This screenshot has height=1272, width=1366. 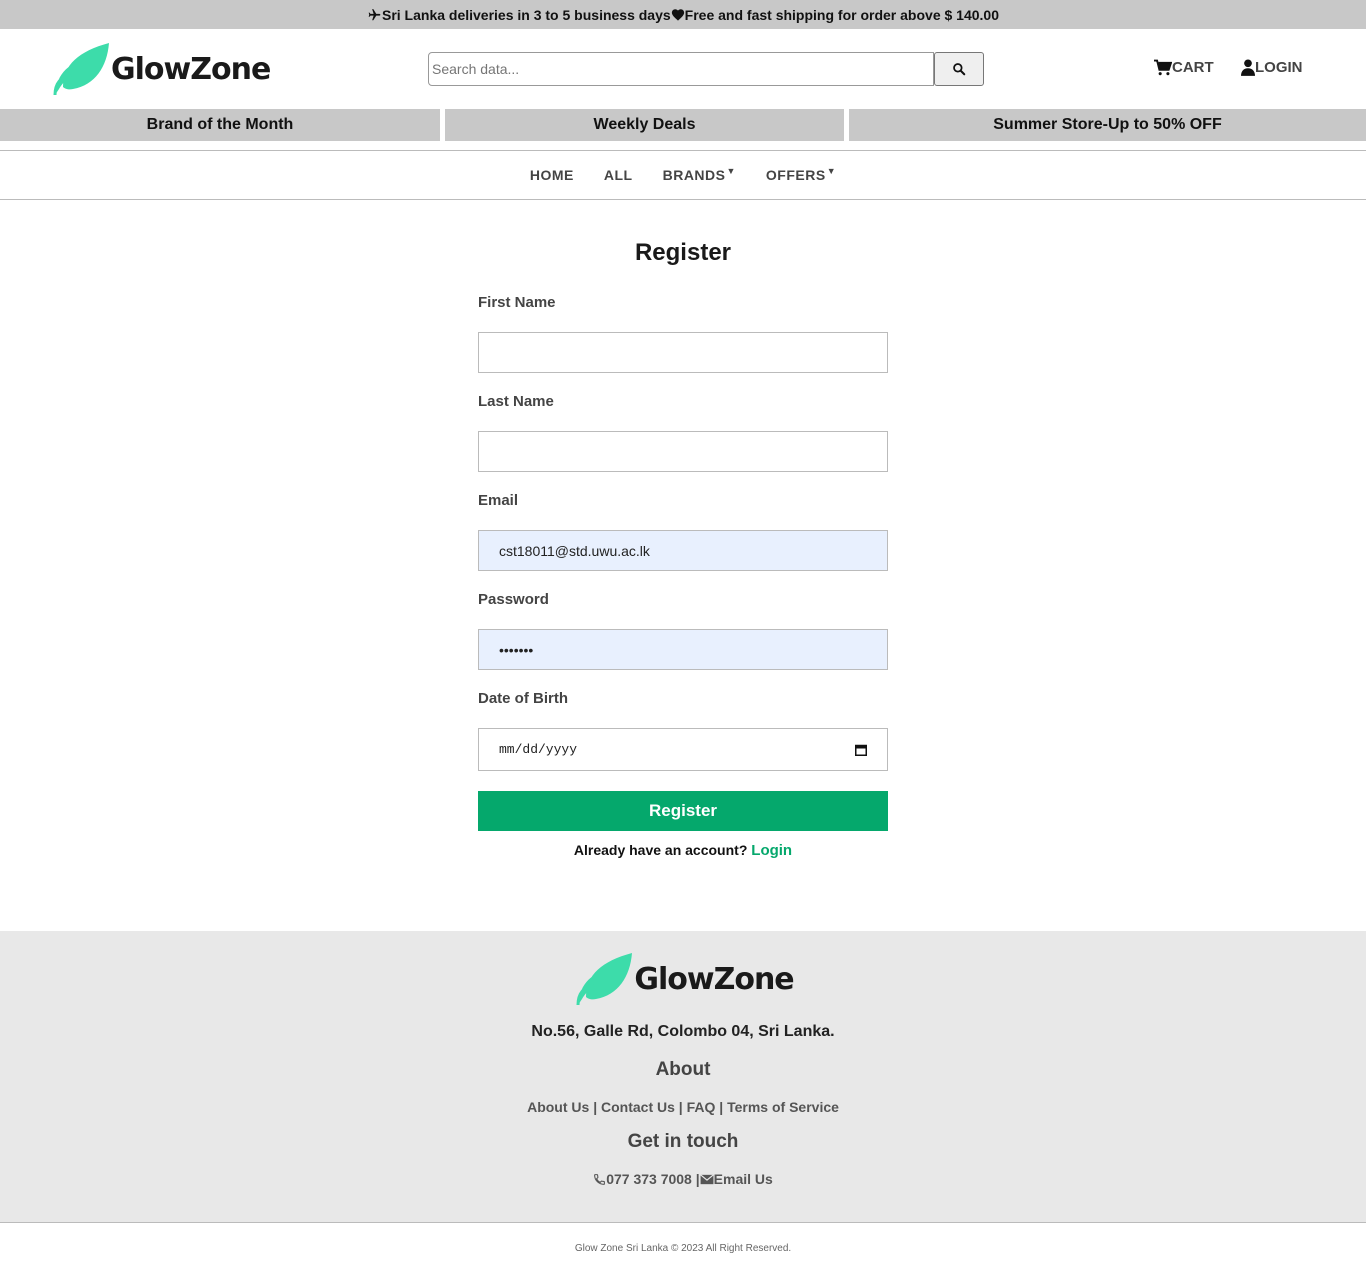 I want to click on footer-about-heading: About, so click(x=683, y=1069).